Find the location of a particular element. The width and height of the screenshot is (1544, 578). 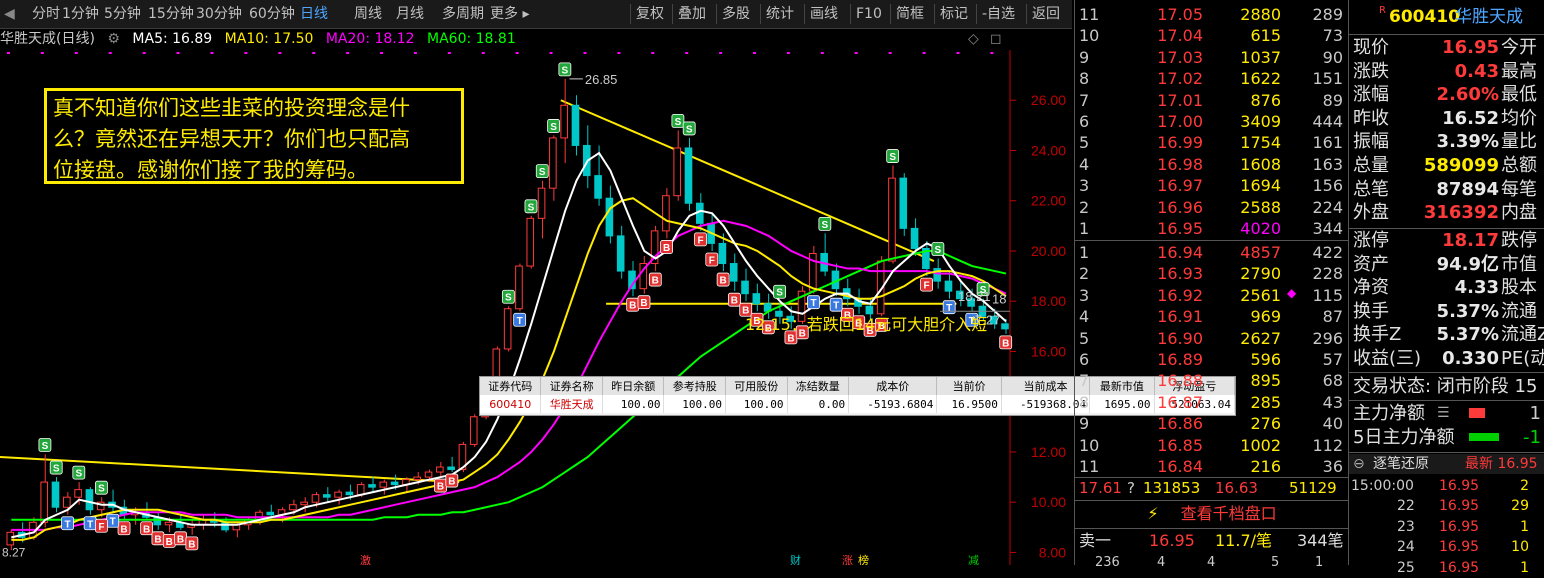

order-book-row: 8 17.02 1622 151 is located at coordinates (1212, 78).